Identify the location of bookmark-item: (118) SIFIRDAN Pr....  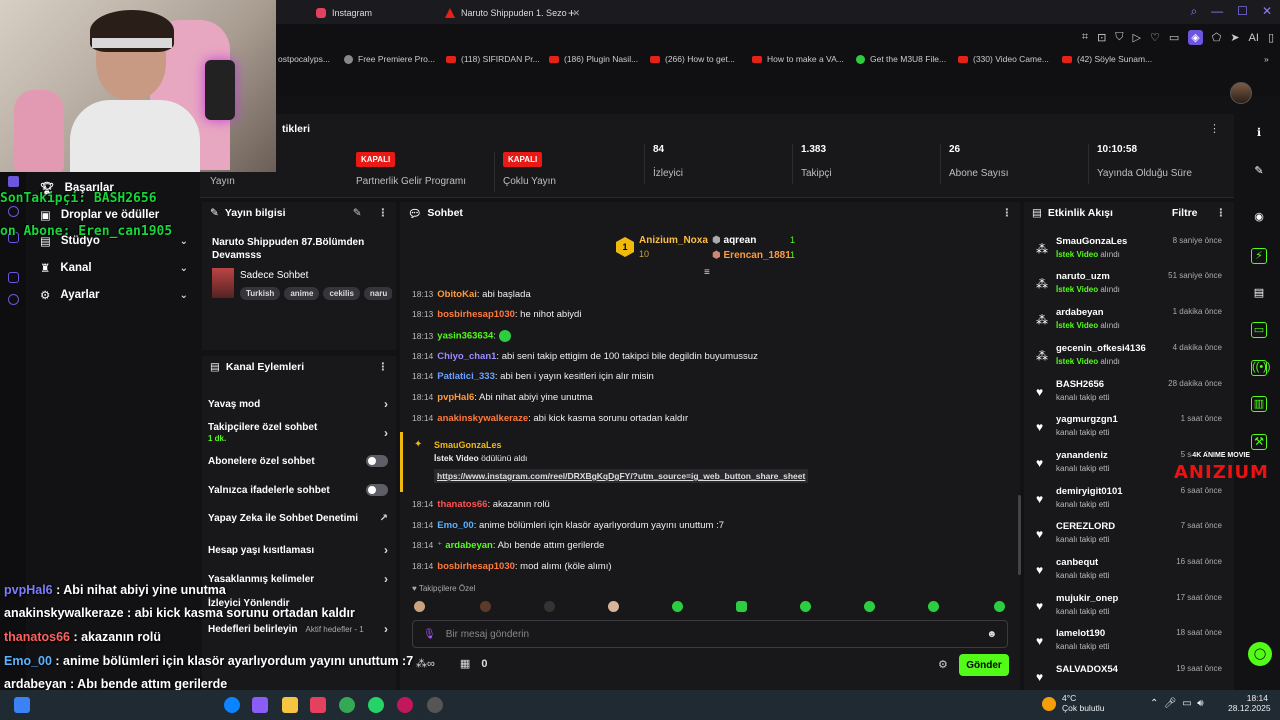
(493, 59).